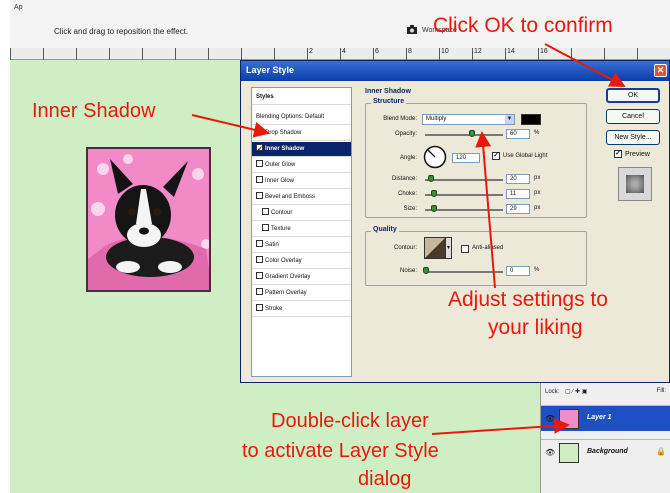 This screenshot has width=670, height=493. What do you see at coordinates (518, 194) in the screenshot?
I see `choke-field: 11` at bounding box center [518, 194].